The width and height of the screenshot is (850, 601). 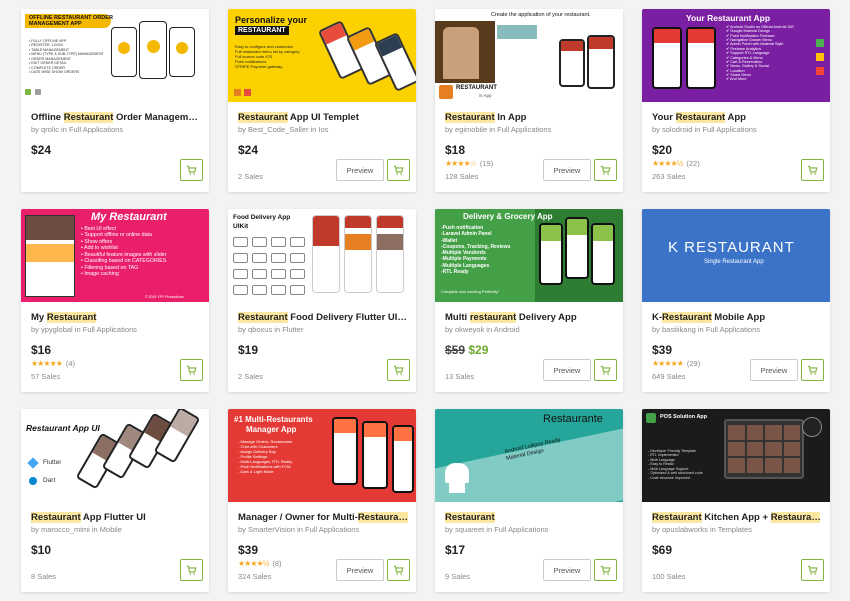 What do you see at coordinates (470, 291) in the screenshot?
I see `thumb-footer: Complete and working Perfectly!` at bounding box center [470, 291].